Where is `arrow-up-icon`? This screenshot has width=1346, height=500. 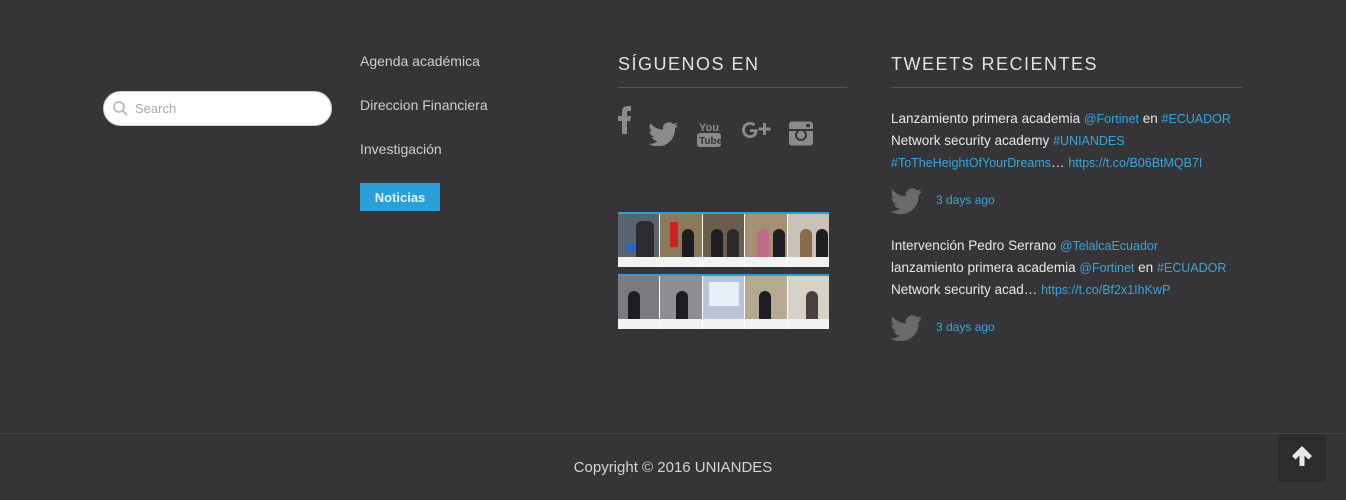 arrow-up-icon is located at coordinates (1302, 458).